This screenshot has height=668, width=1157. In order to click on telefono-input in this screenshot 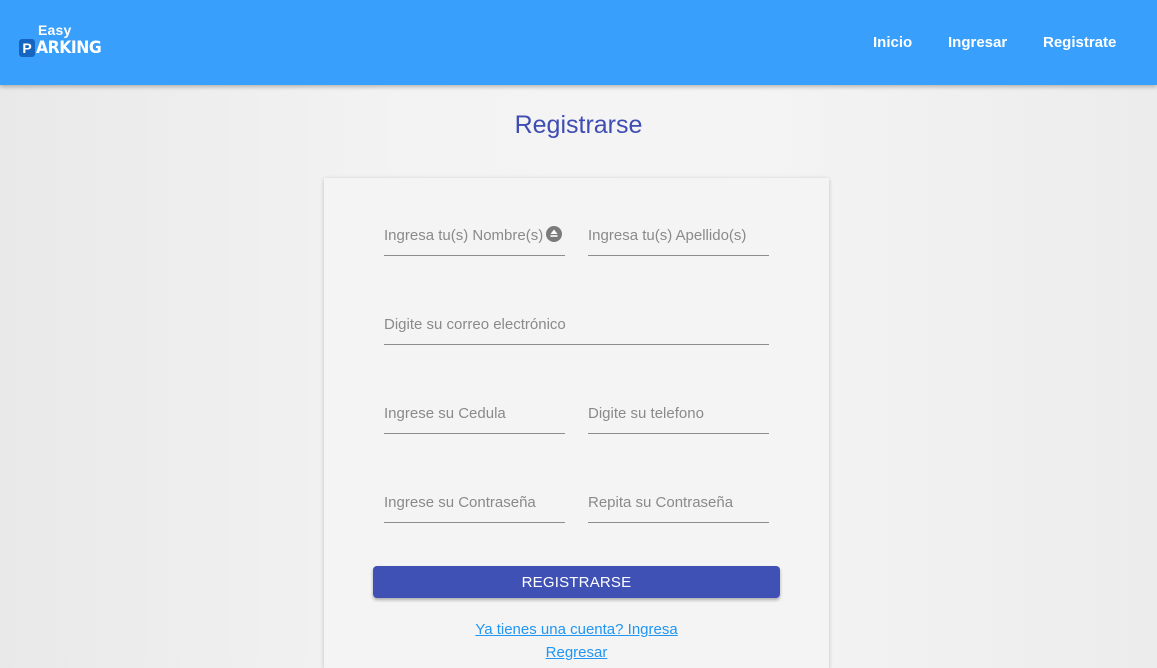, I will do `click(678, 413)`.